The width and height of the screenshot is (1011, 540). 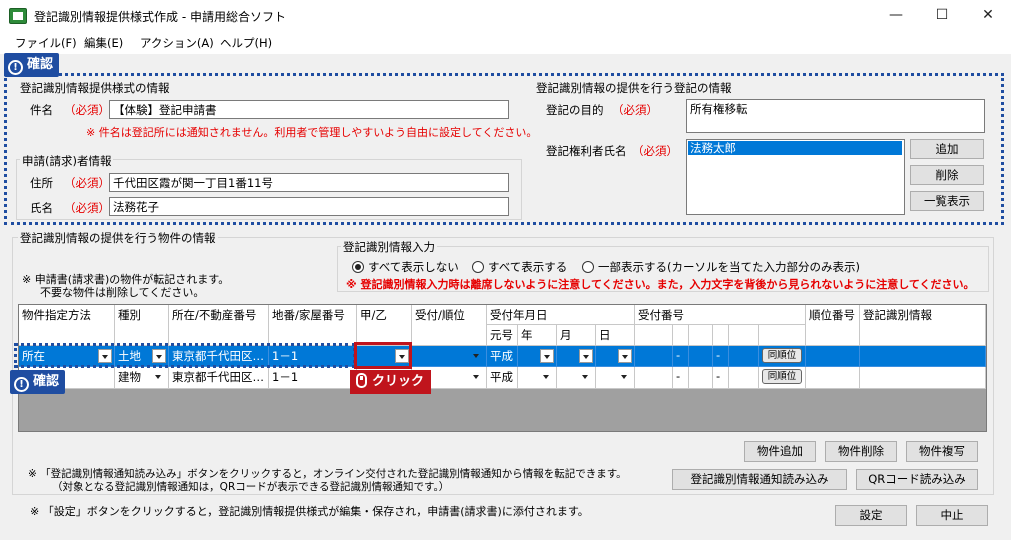 I want to click on row1-same-rank-cell: 同順位, so click(x=782, y=356).